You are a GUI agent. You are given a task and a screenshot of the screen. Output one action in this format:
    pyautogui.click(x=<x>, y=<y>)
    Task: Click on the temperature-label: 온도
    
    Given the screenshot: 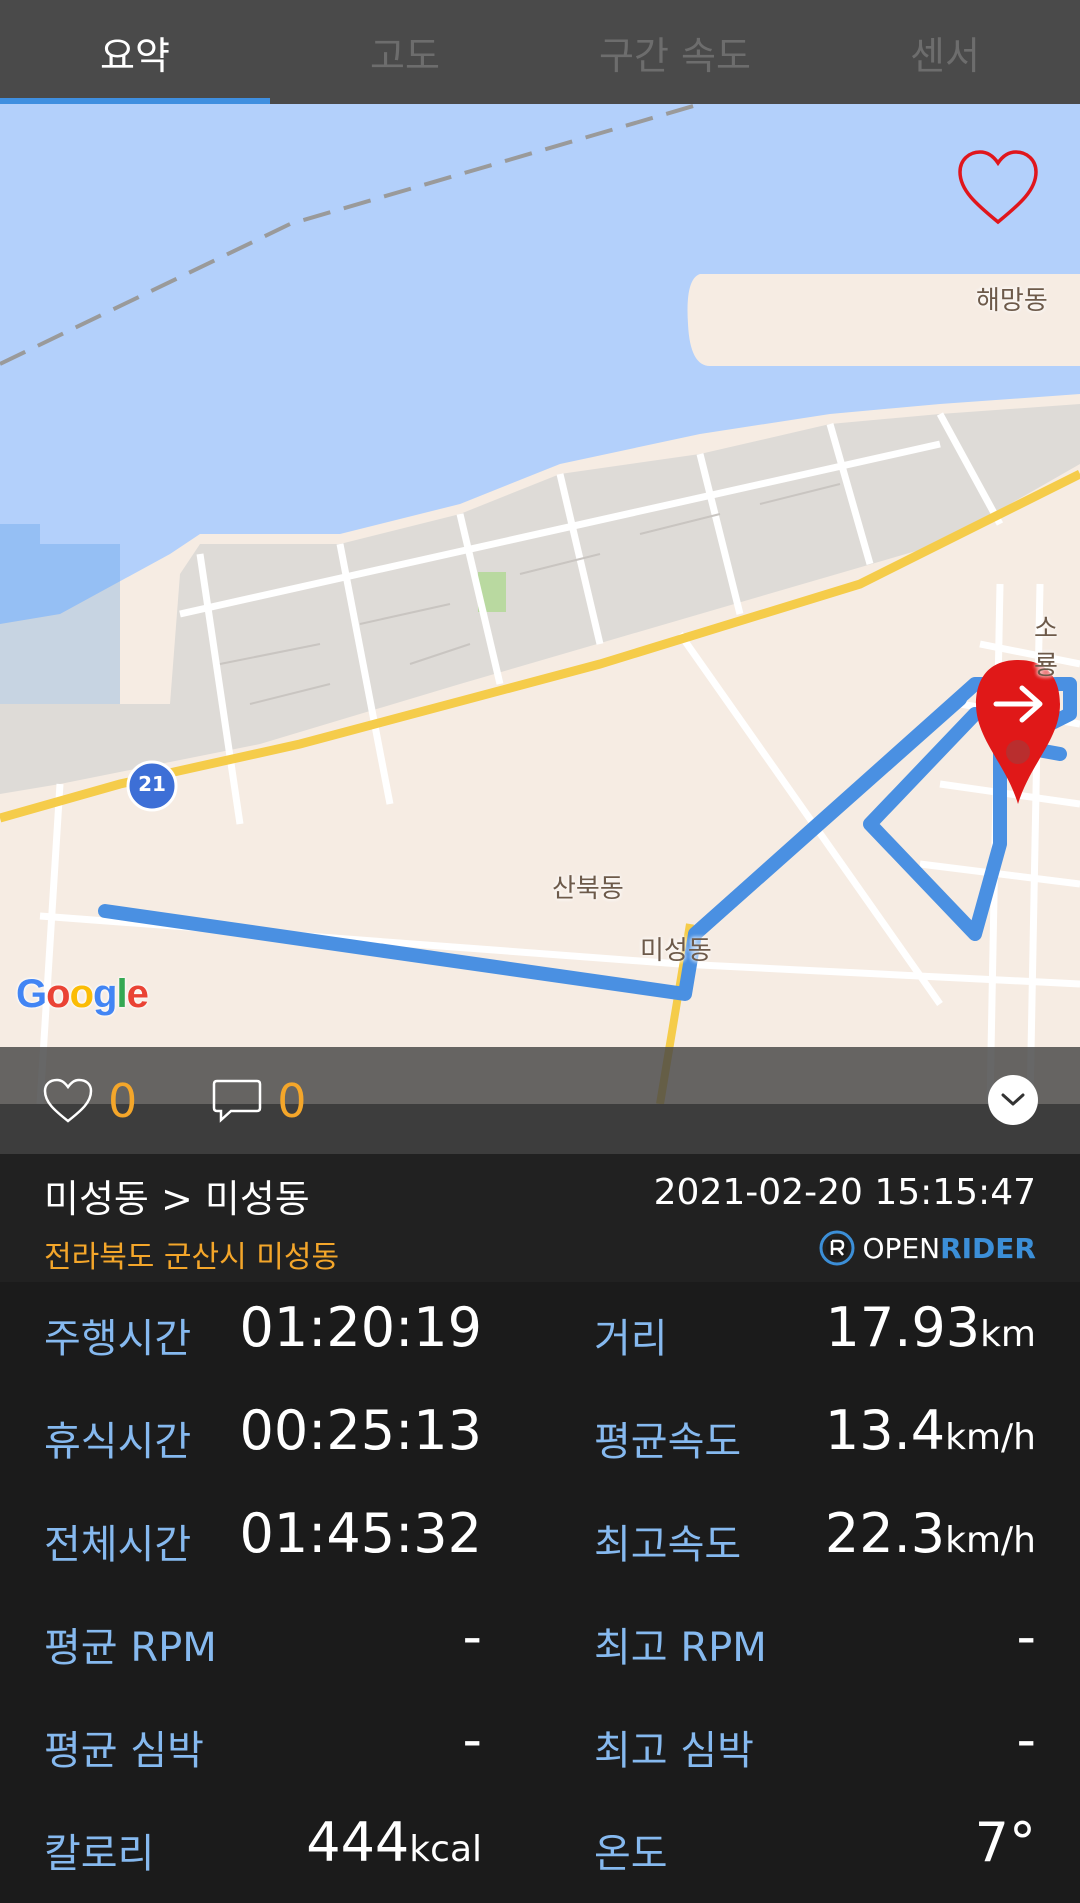 What is the action you would take?
    pyautogui.click(x=631, y=1854)
    